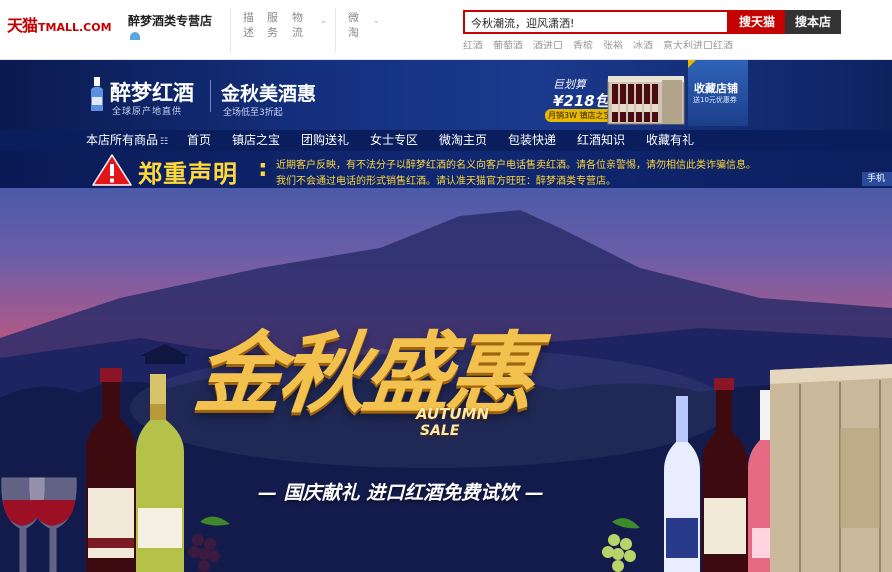 The width and height of the screenshot is (892, 572). Describe the element at coordinates (263, 168) in the screenshot. I see `notice-colon: :` at that location.